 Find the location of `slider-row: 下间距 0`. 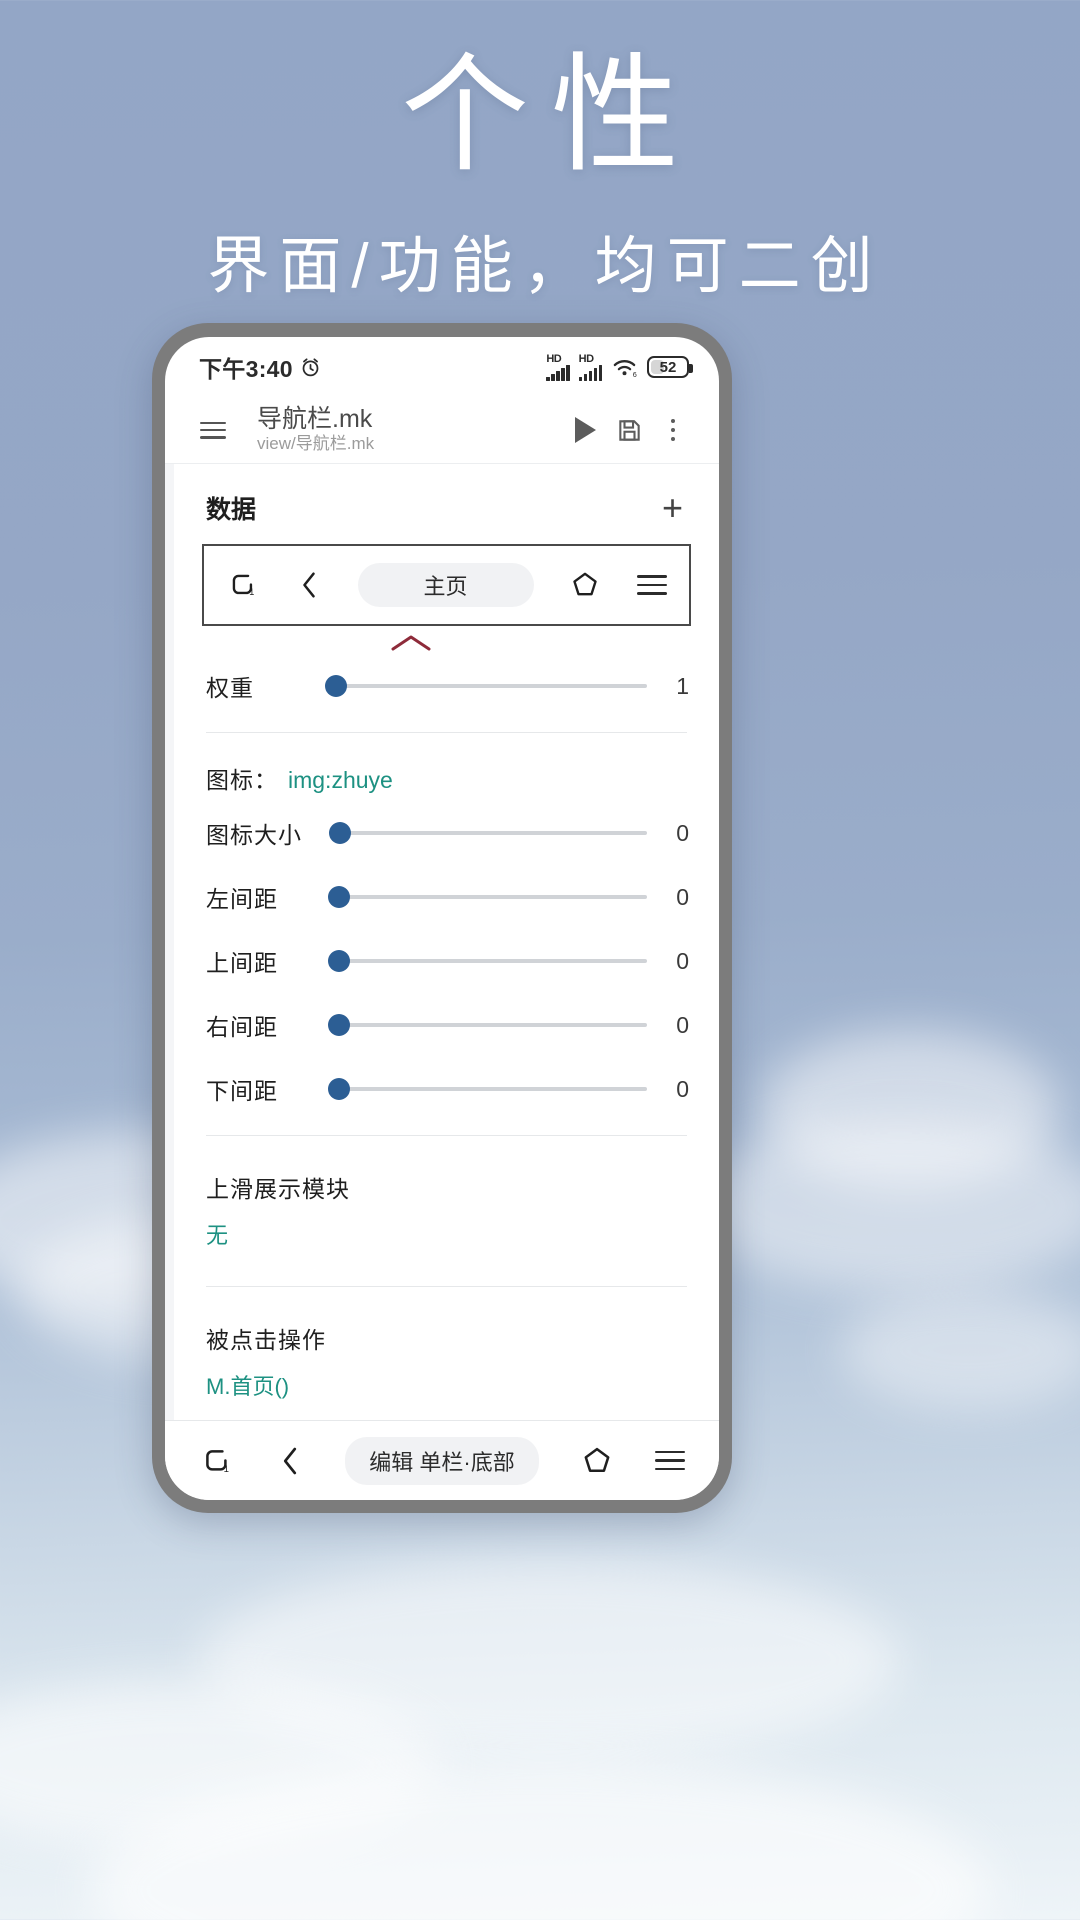

slider-row: 下间距 0 is located at coordinates (446, 1089).